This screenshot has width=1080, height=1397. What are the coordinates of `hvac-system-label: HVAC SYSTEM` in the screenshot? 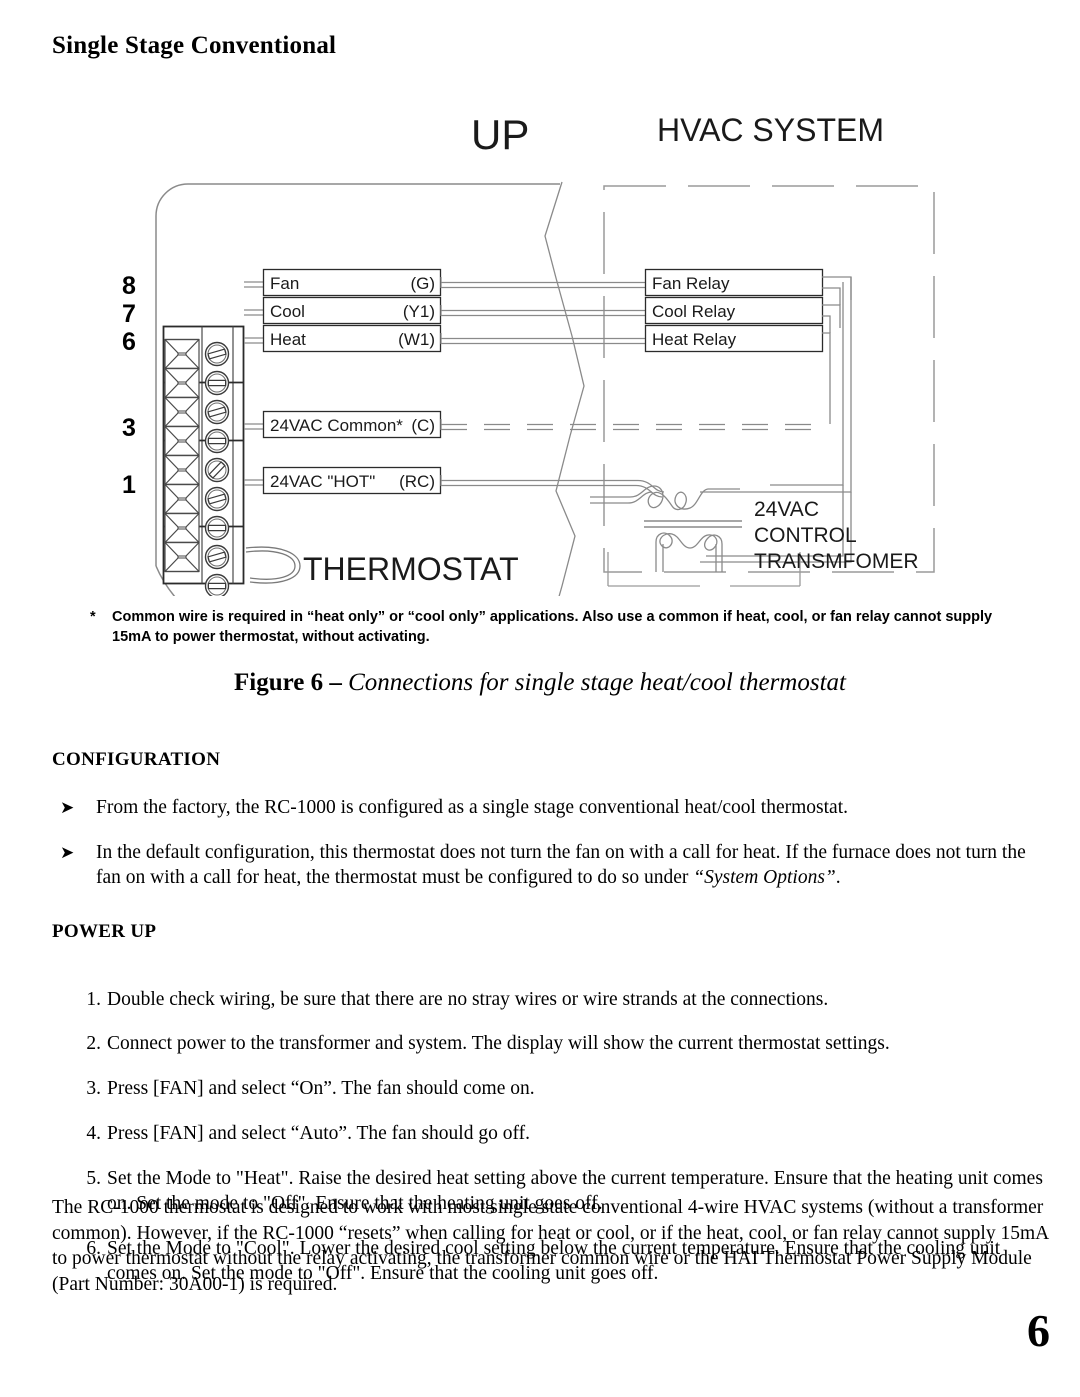 It's located at (770, 130).